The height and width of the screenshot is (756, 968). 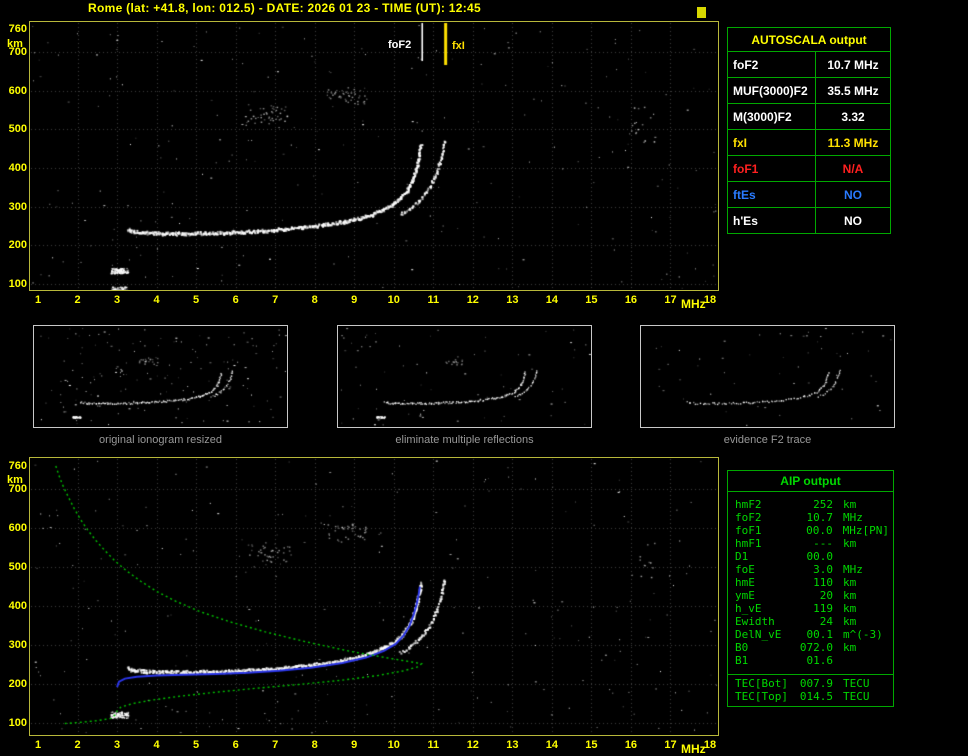 What do you see at coordinates (810, 608) in the screenshot?
I see `aip-row: h_vE 119 km` at bounding box center [810, 608].